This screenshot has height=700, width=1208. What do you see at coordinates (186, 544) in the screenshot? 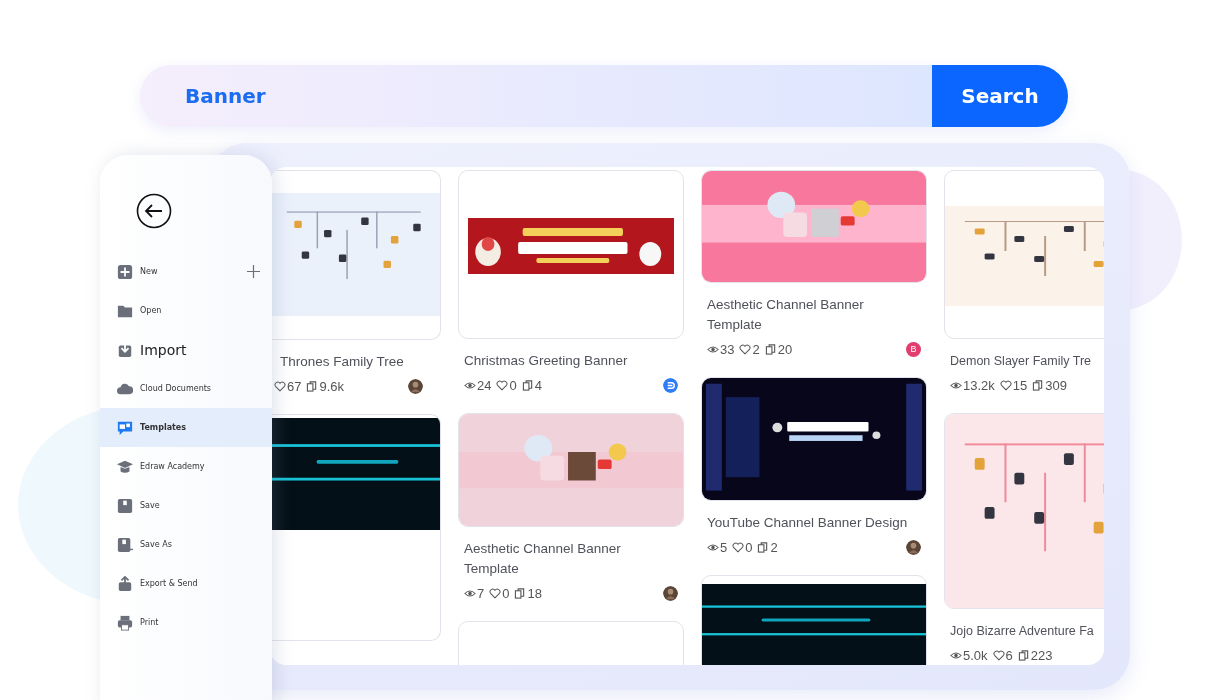
I see `sidebar-item: Save As` at bounding box center [186, 544].